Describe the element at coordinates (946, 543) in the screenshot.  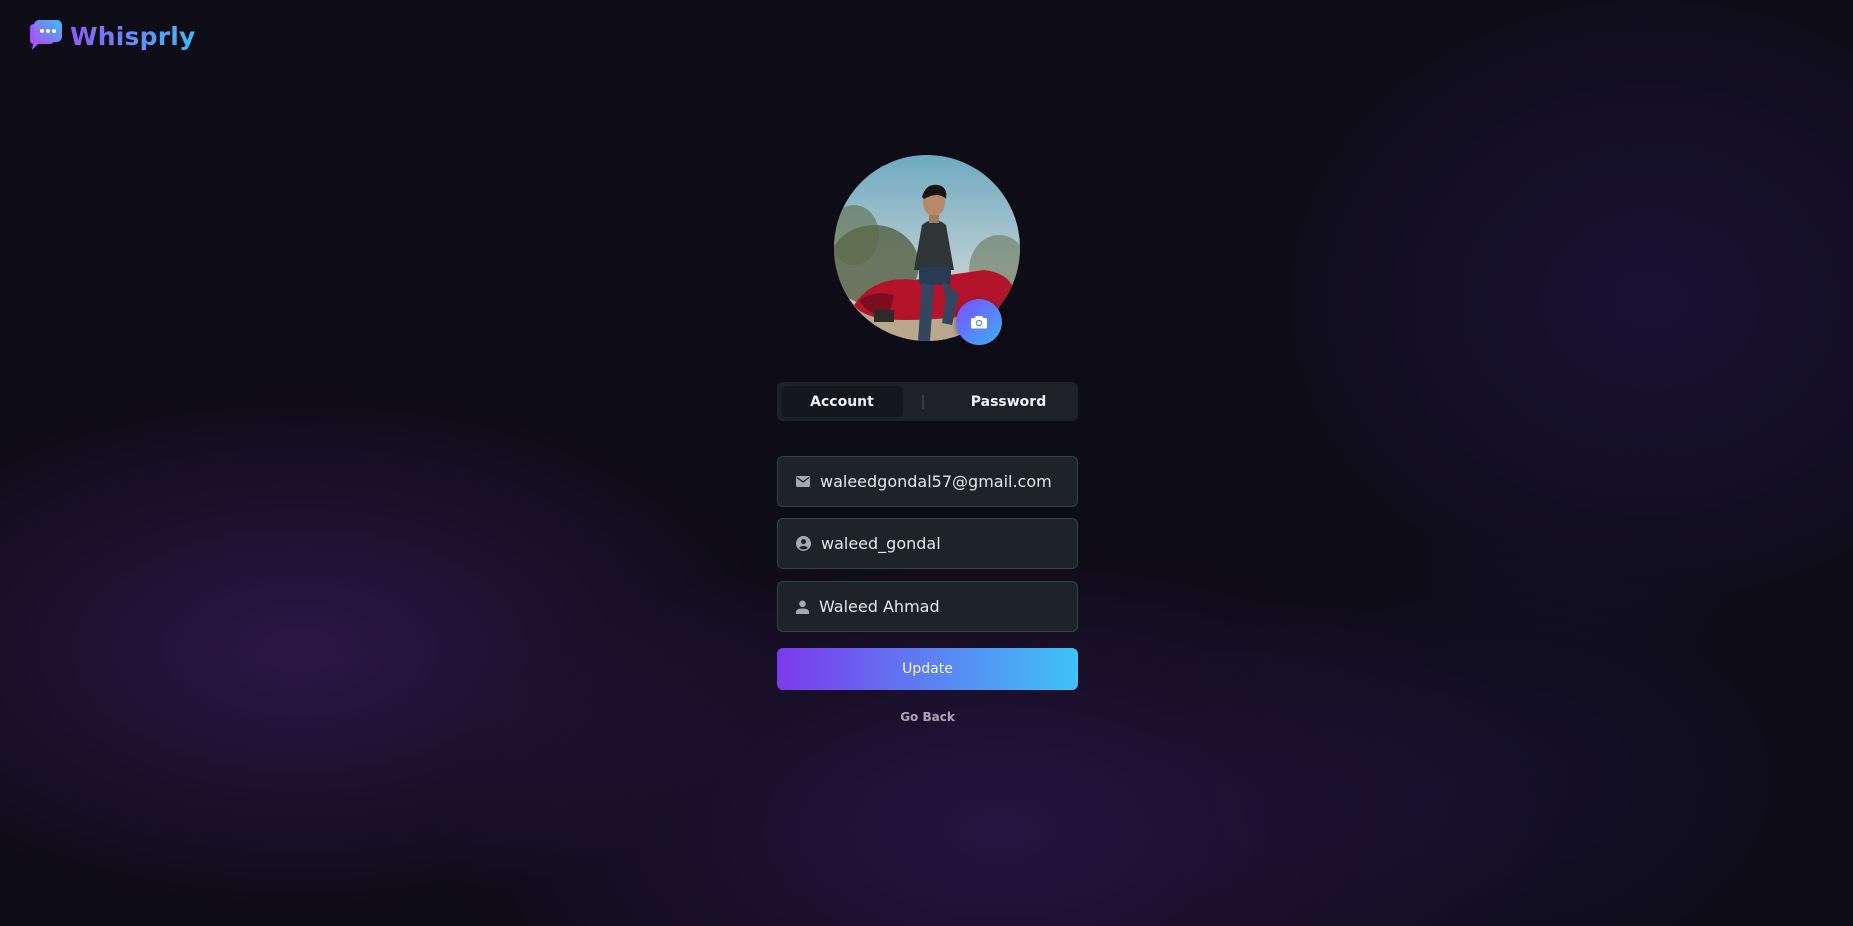
I see `username-input` at that location.